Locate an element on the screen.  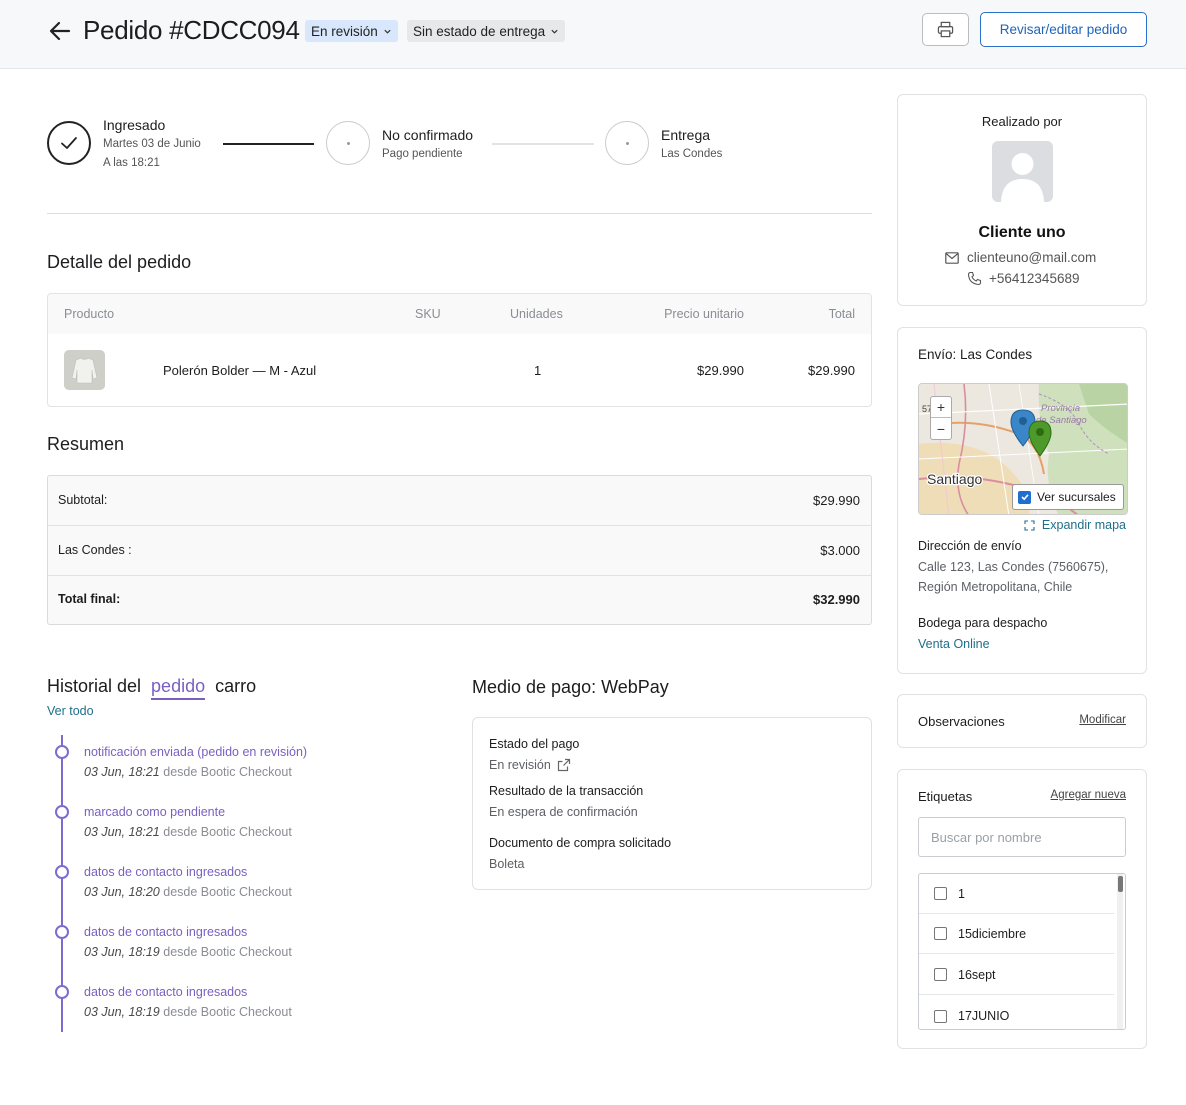
column-header-sku: SKU is located at coordinates (428, 314).